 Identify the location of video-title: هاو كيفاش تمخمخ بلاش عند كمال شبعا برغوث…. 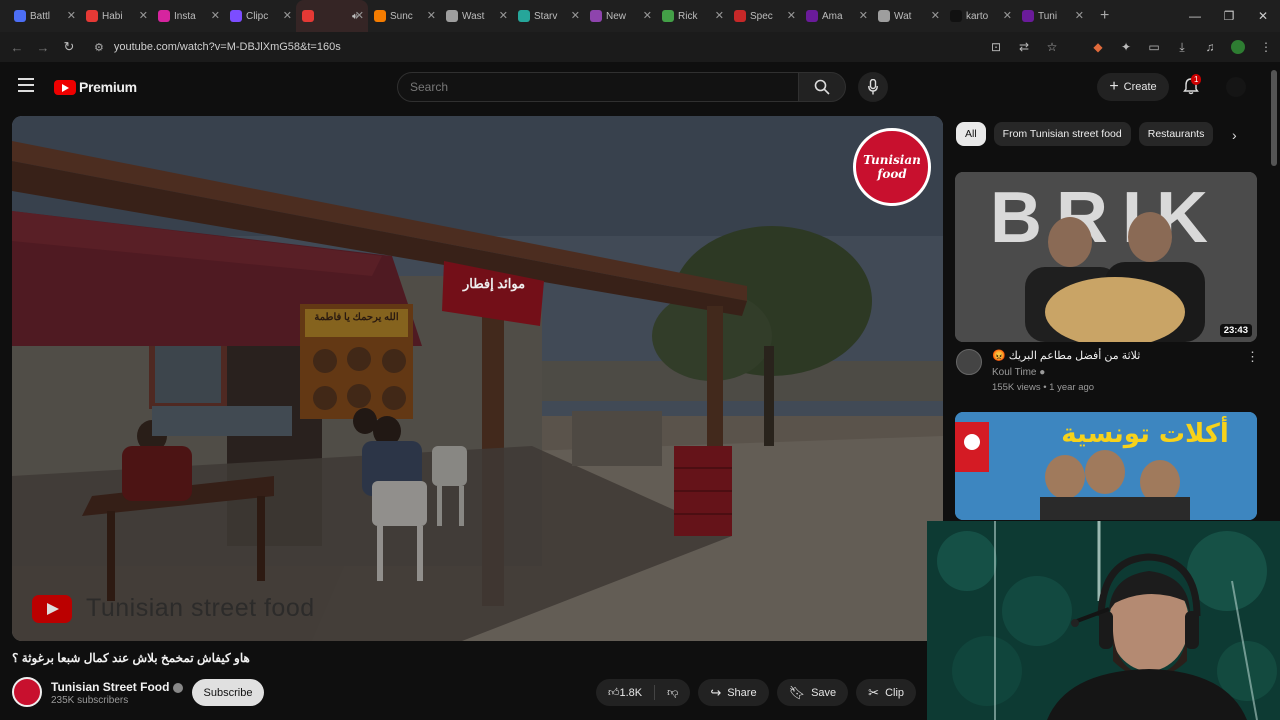
(131, 658).